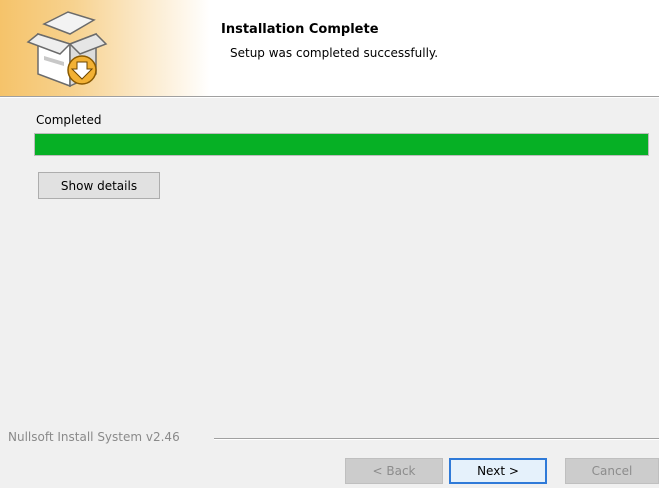  Describe the element at coordinates (436, 439) in the screenshot. I see `footer-divider` at that location.